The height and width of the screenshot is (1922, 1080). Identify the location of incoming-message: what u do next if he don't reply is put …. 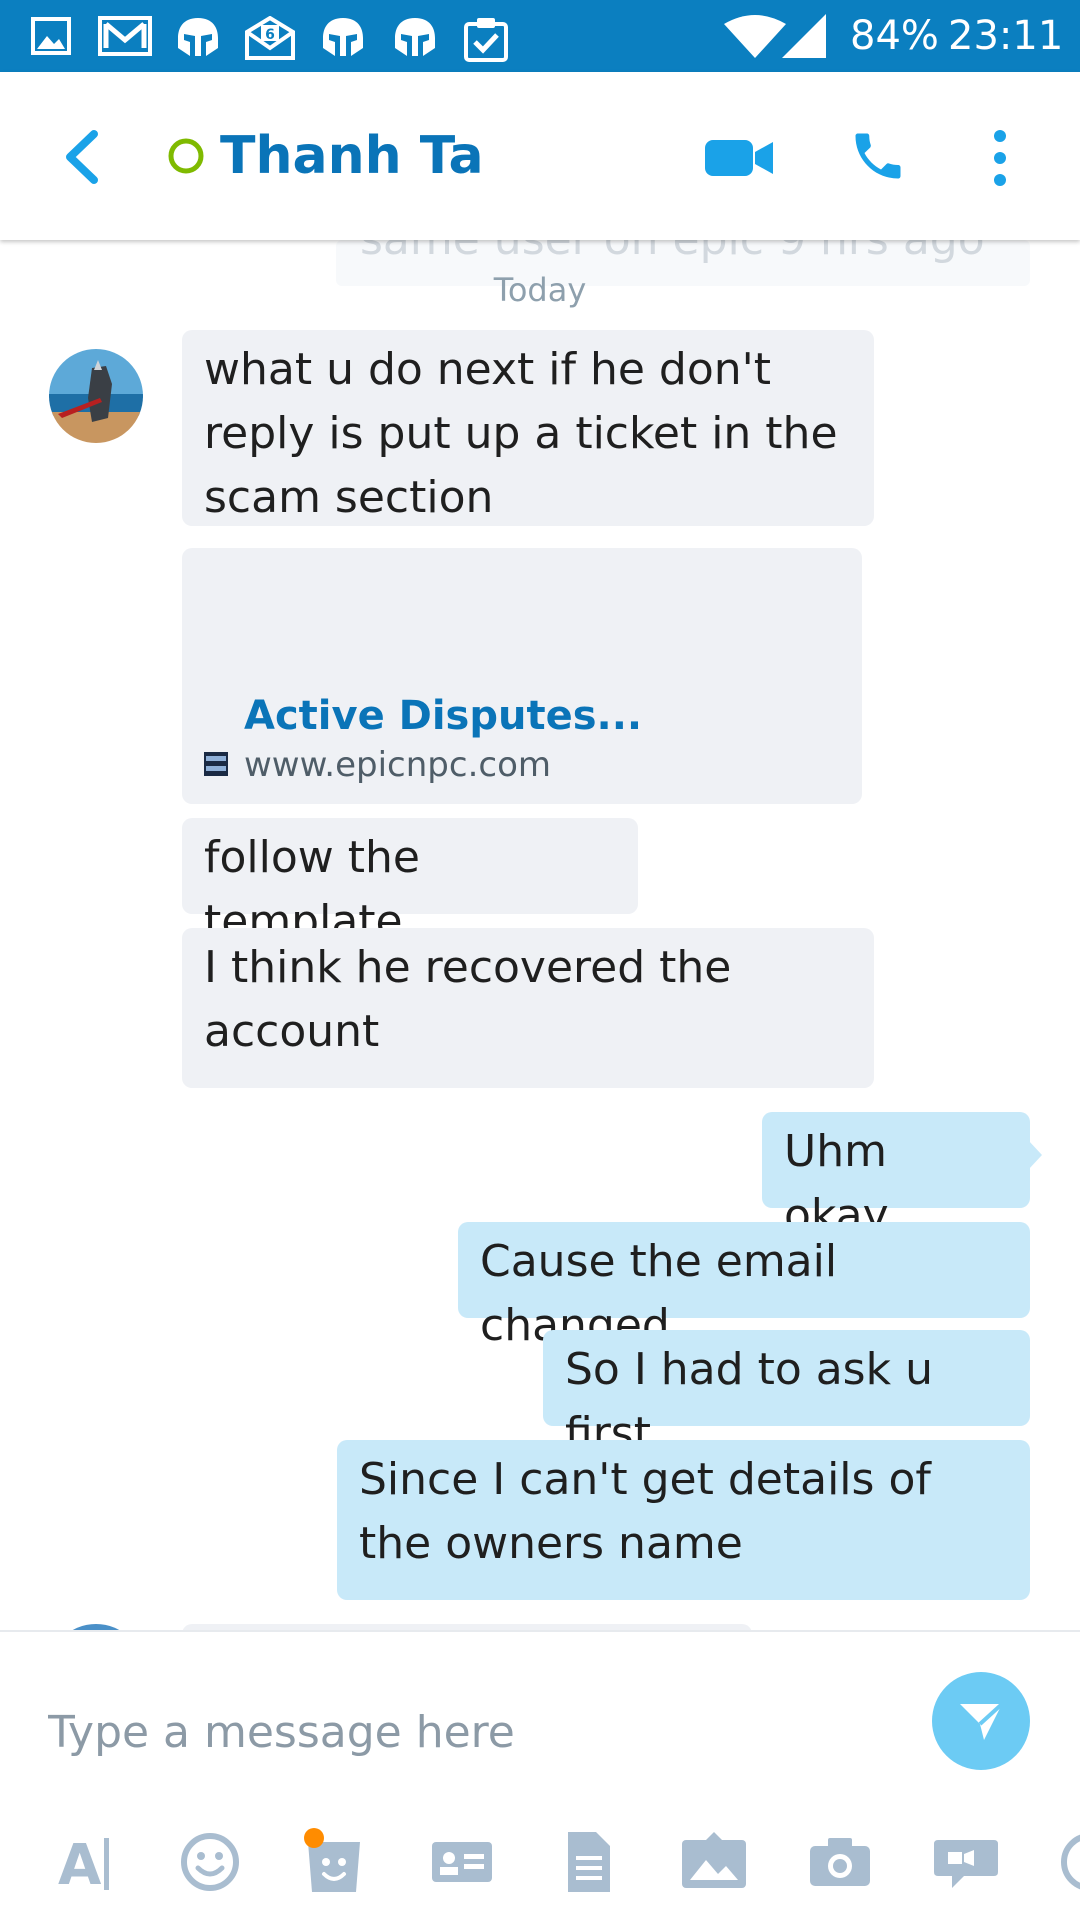
(528, 428).